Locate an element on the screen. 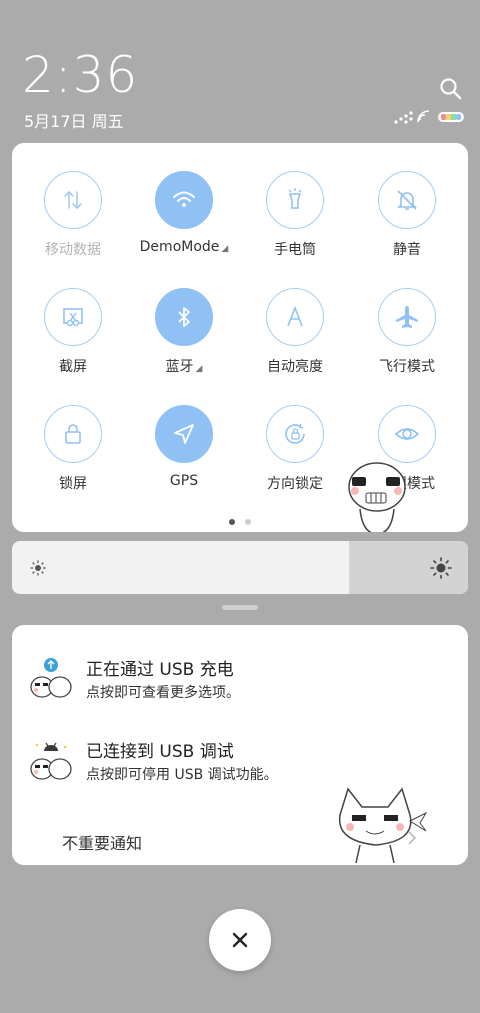  tile-label: DemoMode ◢ is located at coordinates (184, 247).